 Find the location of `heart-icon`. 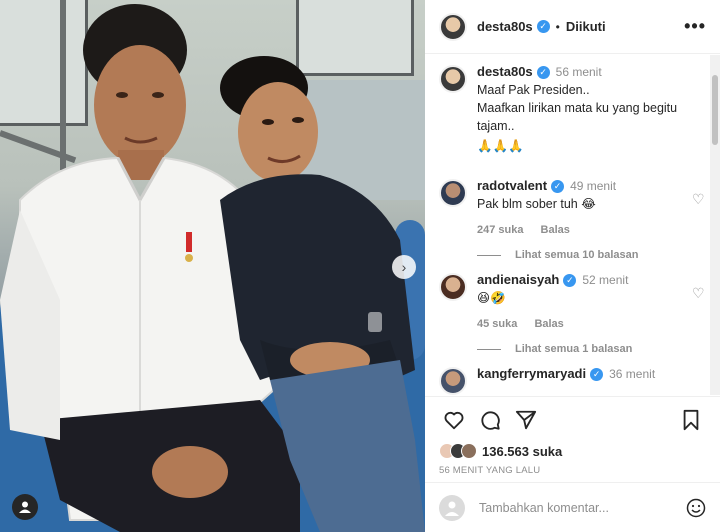

heart-icon is located at coordinates (454, 420).